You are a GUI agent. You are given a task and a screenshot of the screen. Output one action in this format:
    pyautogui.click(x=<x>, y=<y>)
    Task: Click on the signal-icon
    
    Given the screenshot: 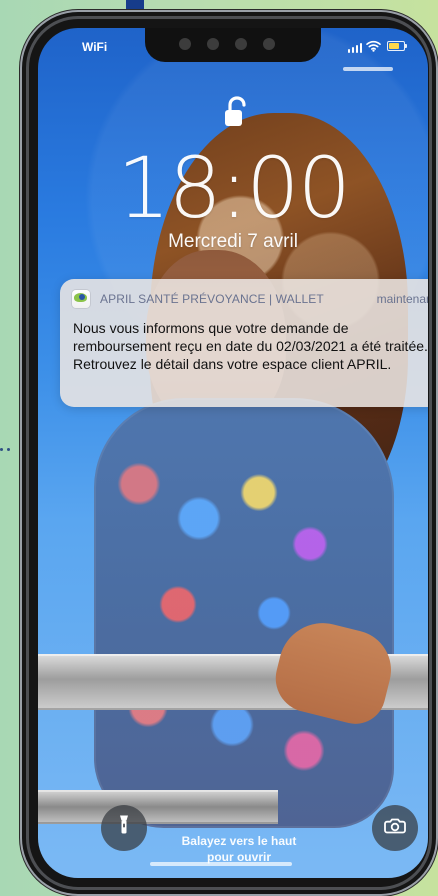 What is the action you would take?
    pyautogui.click(x=355, y=47)
    